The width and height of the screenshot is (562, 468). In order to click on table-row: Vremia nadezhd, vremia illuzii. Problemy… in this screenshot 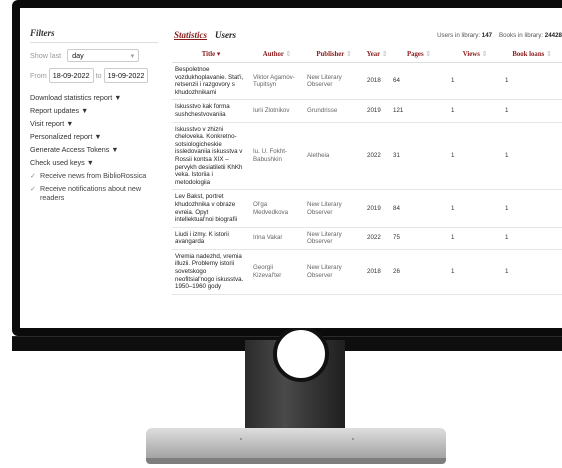, I will do `click(367, 272)`.